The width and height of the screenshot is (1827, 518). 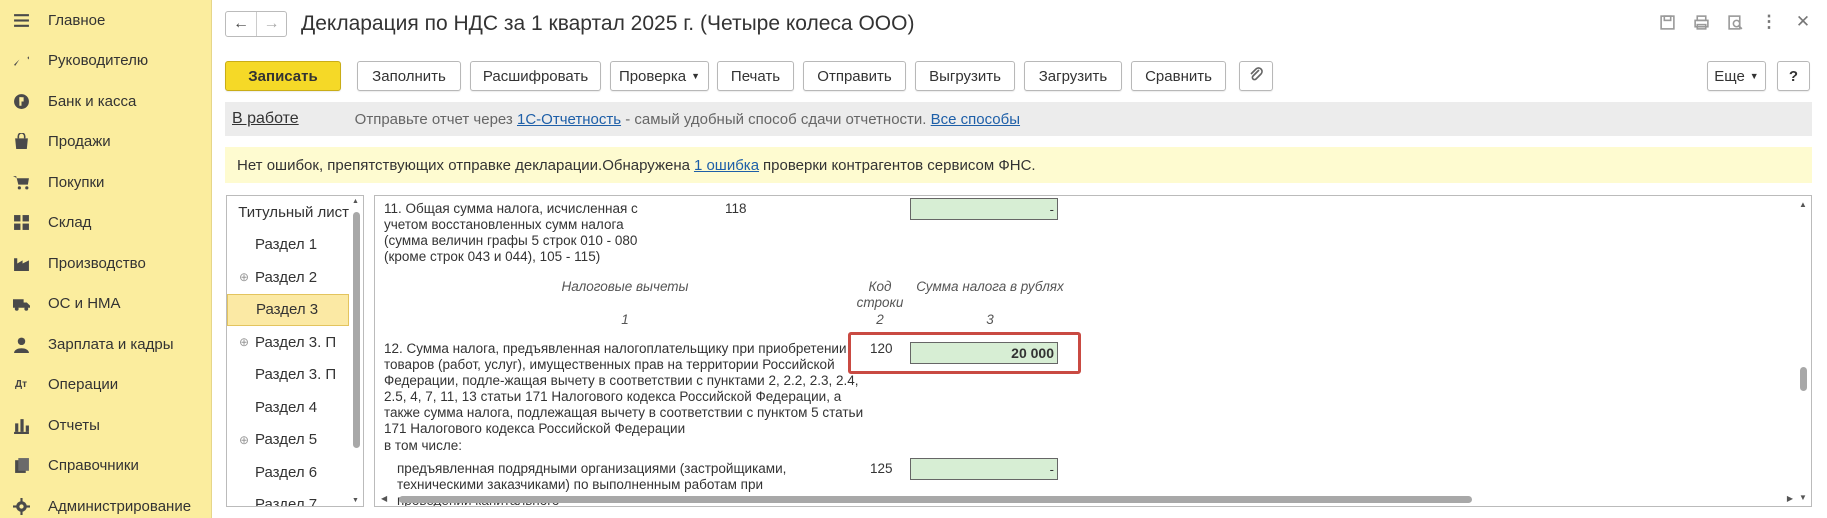 I want to click on sidebar-item-label: Продажи, so click(x=79, y=142).